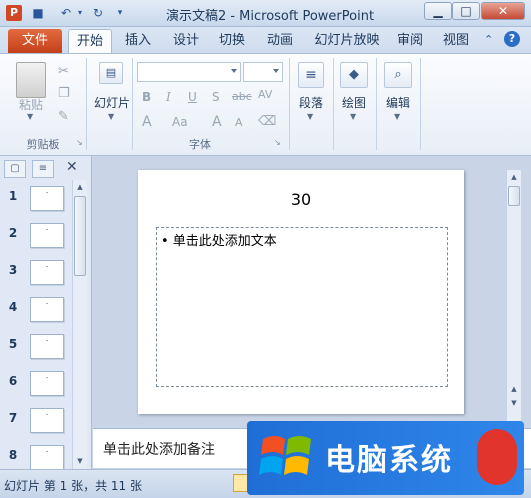  What do you see at coordinates (410, 41) in the screenshot?
I see `tab-review: 审阅` at bounding box center [410, 41].